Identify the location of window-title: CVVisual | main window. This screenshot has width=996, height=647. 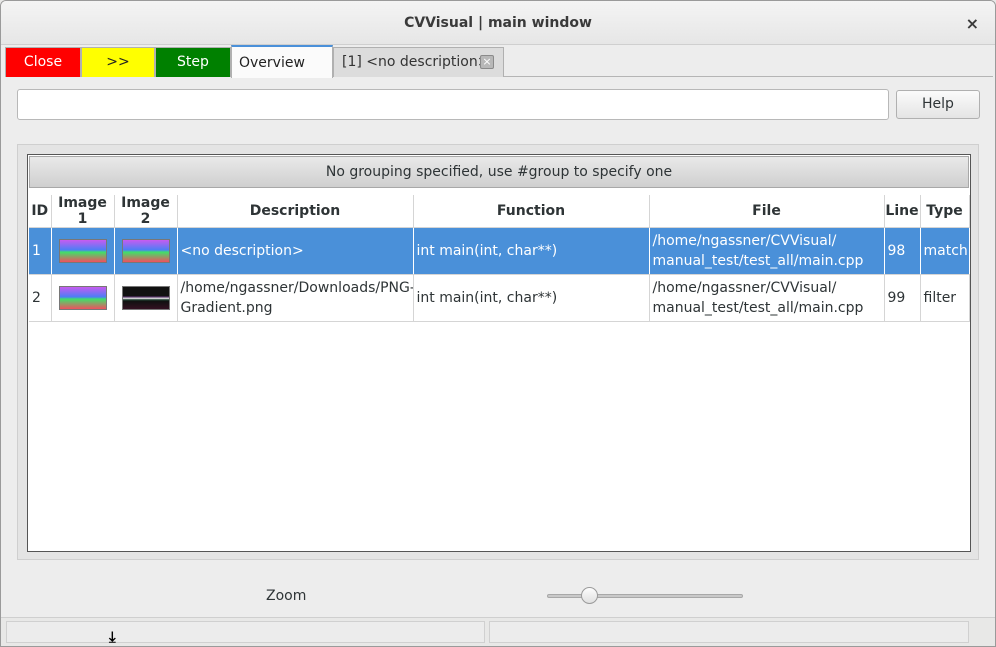
(498, 23).